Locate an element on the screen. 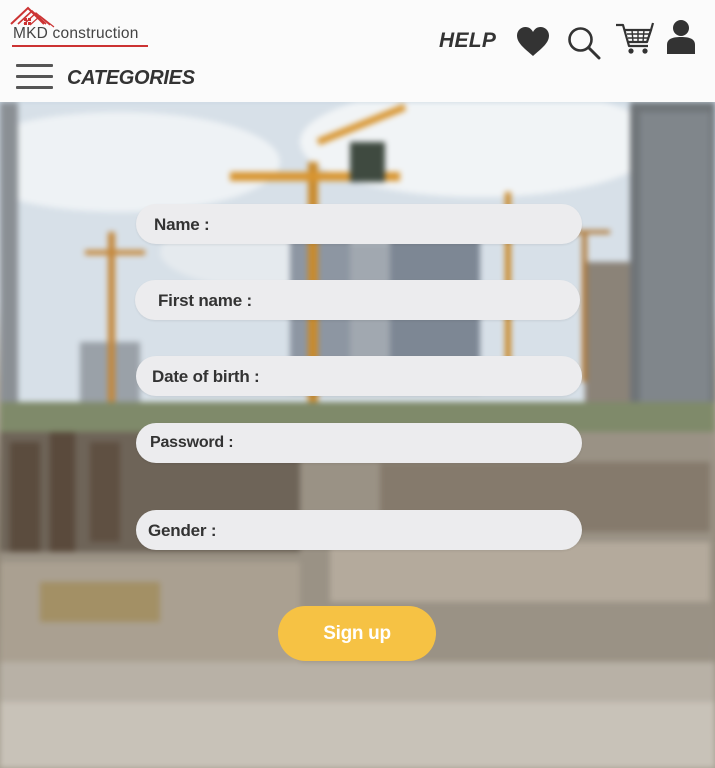 This screenshot has height=768, width=715. menu-icon is located at coordinates (35, 77).